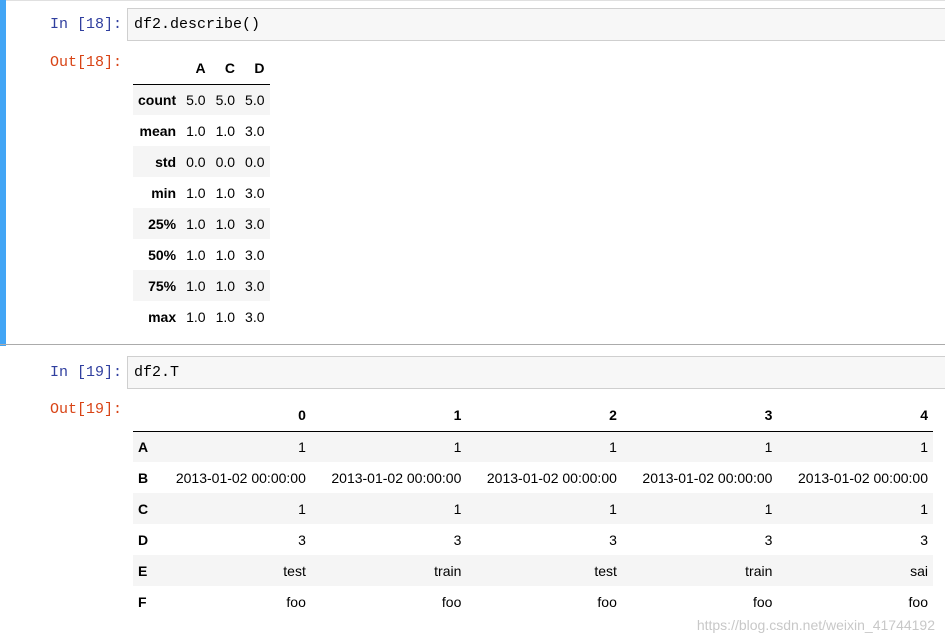 Image resolution: width=945 pixels, height=639 pixels. Describe the element at coordinates (162, 316) in the screenshot. I see `row-index: max` at that location.